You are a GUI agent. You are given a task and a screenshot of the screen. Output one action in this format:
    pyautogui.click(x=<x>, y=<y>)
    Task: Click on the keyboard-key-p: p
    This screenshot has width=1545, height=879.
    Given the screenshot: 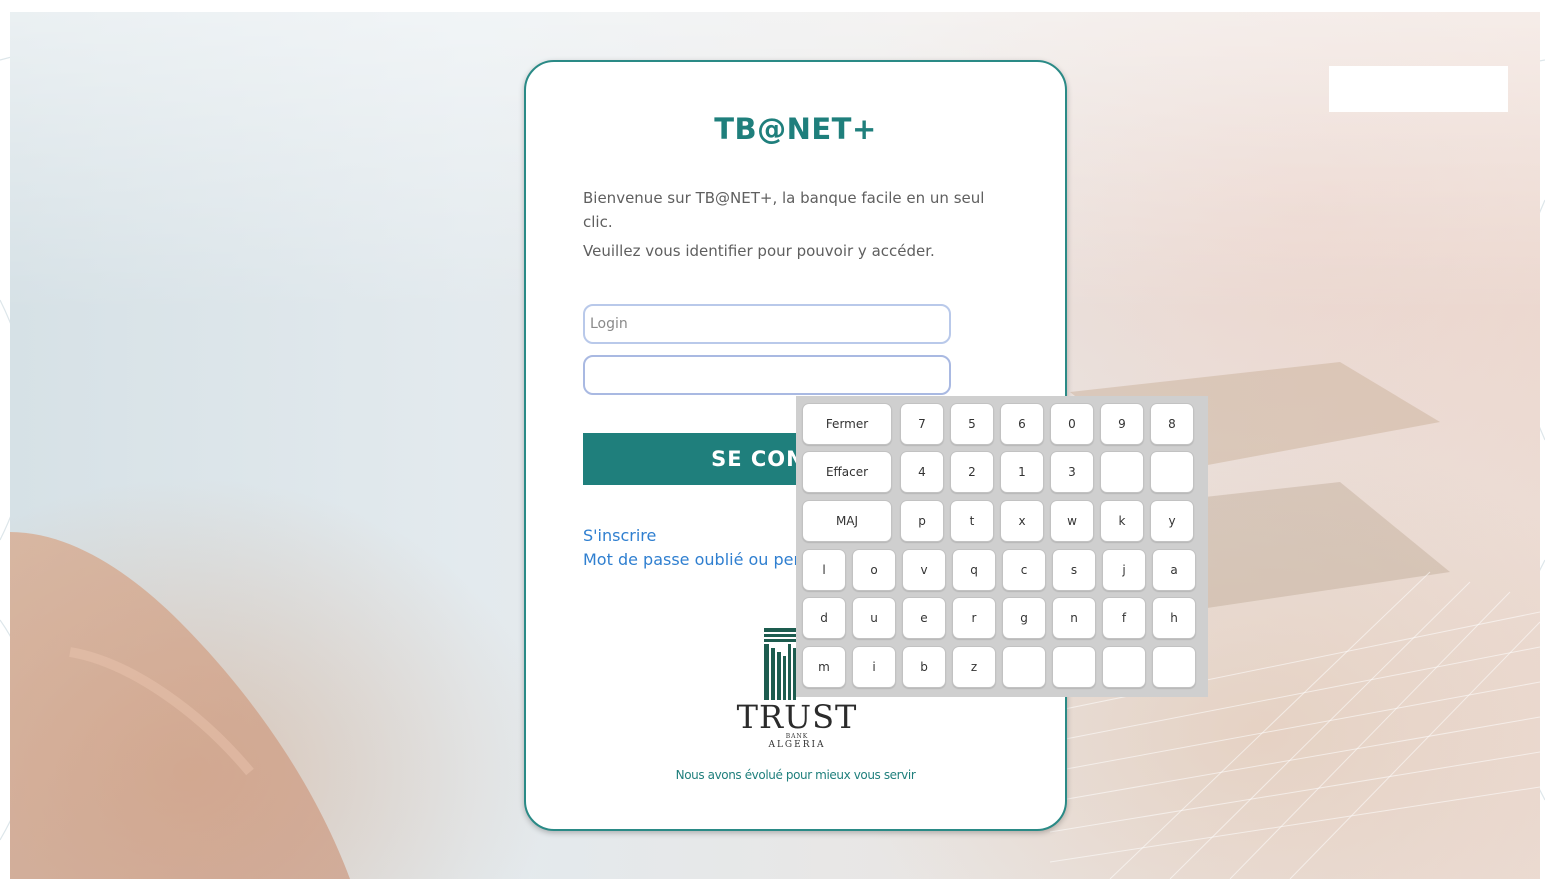 What is the action you would take?
    pyautogui.click(x=922, y=521)
    